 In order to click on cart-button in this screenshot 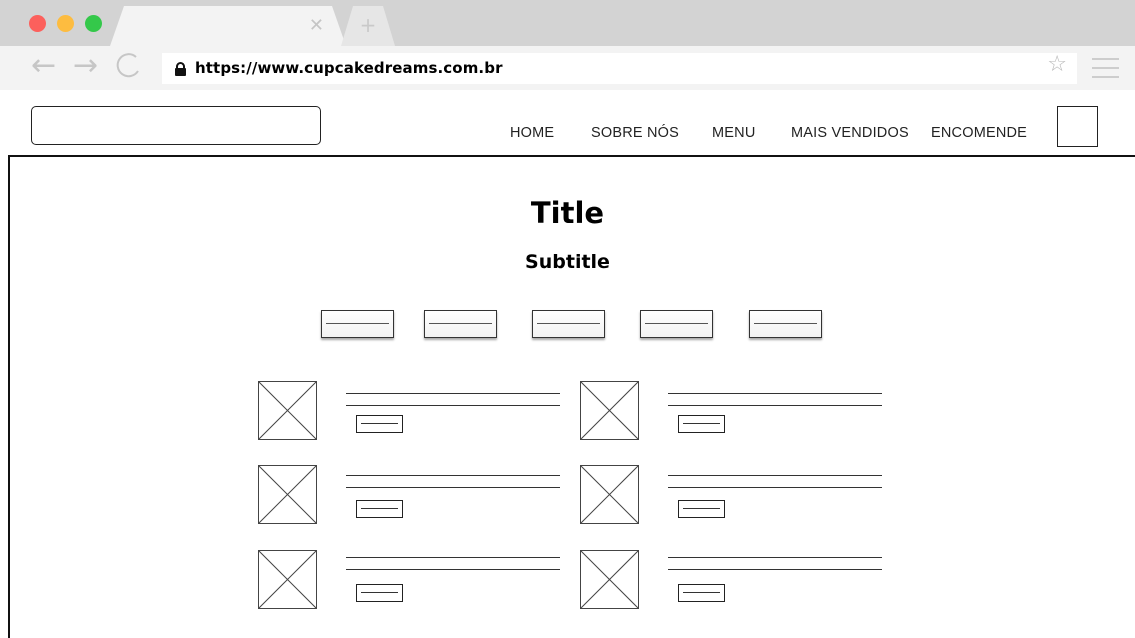, I will do `click(1077, 126)`.